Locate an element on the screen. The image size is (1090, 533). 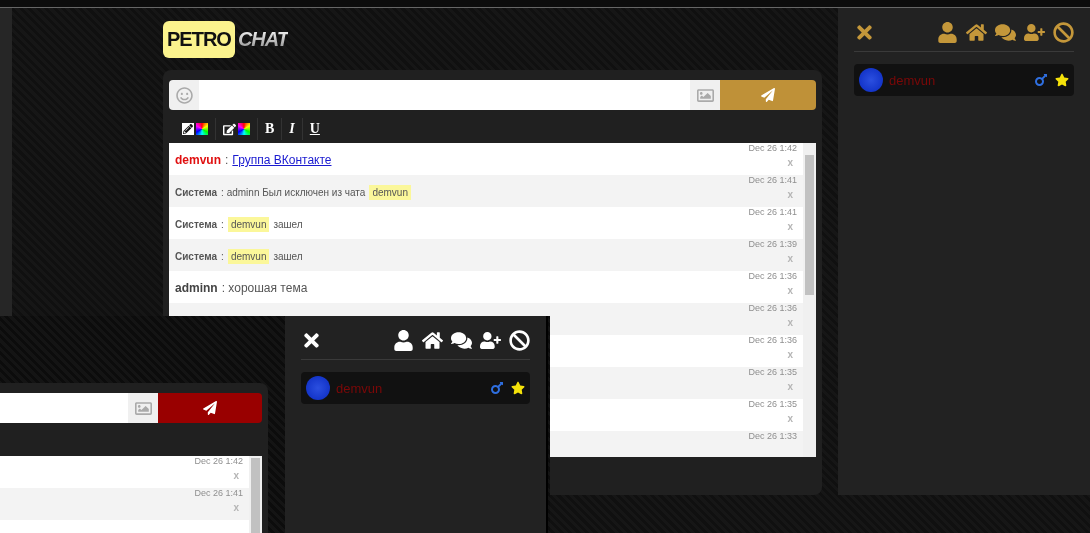
logo-bubble: PETRO is located at coordinates (199, 39).